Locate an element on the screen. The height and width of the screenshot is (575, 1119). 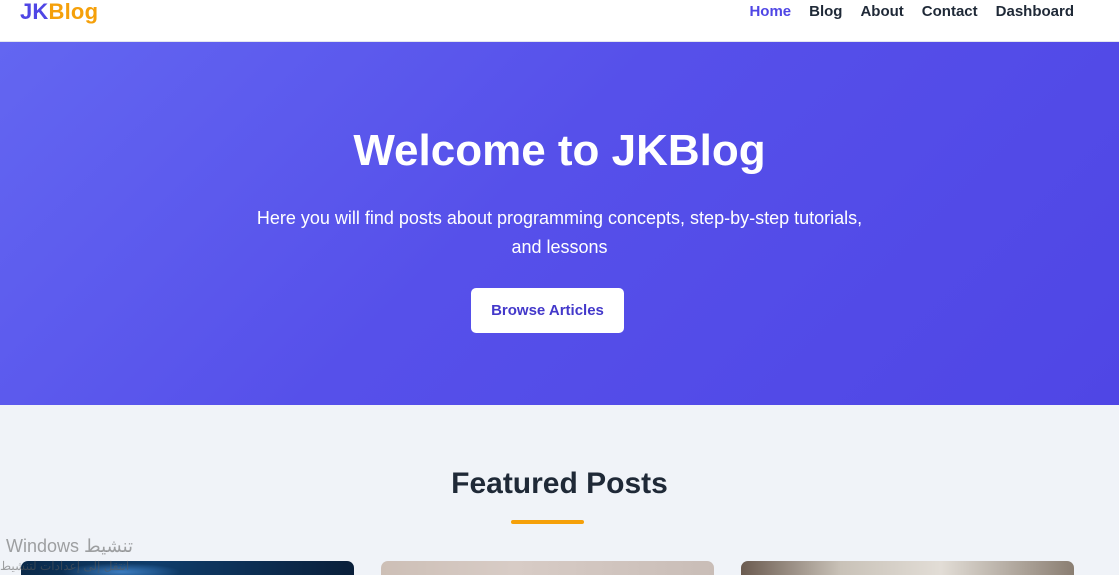
main-nav: Home Blog About Contact Dashboard is located at coordinates (902, 11).